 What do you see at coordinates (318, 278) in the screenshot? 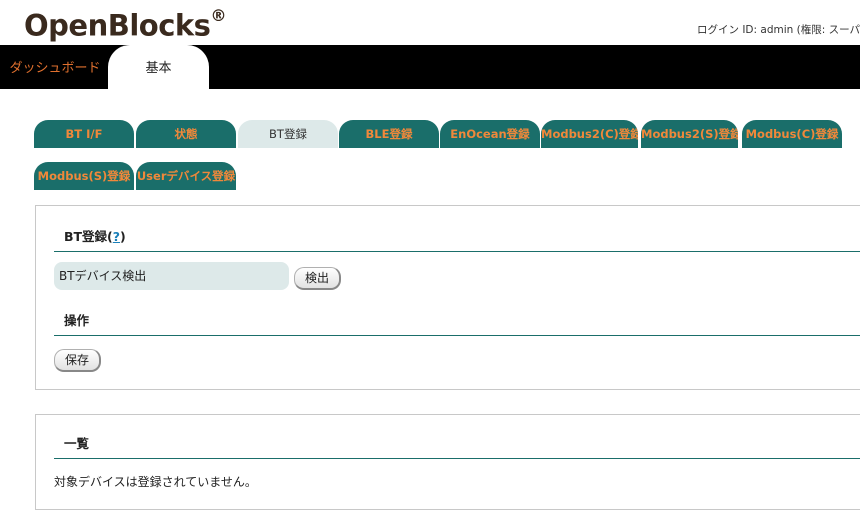
I see `detect-button: 検出` at bounding box center [318, 278].